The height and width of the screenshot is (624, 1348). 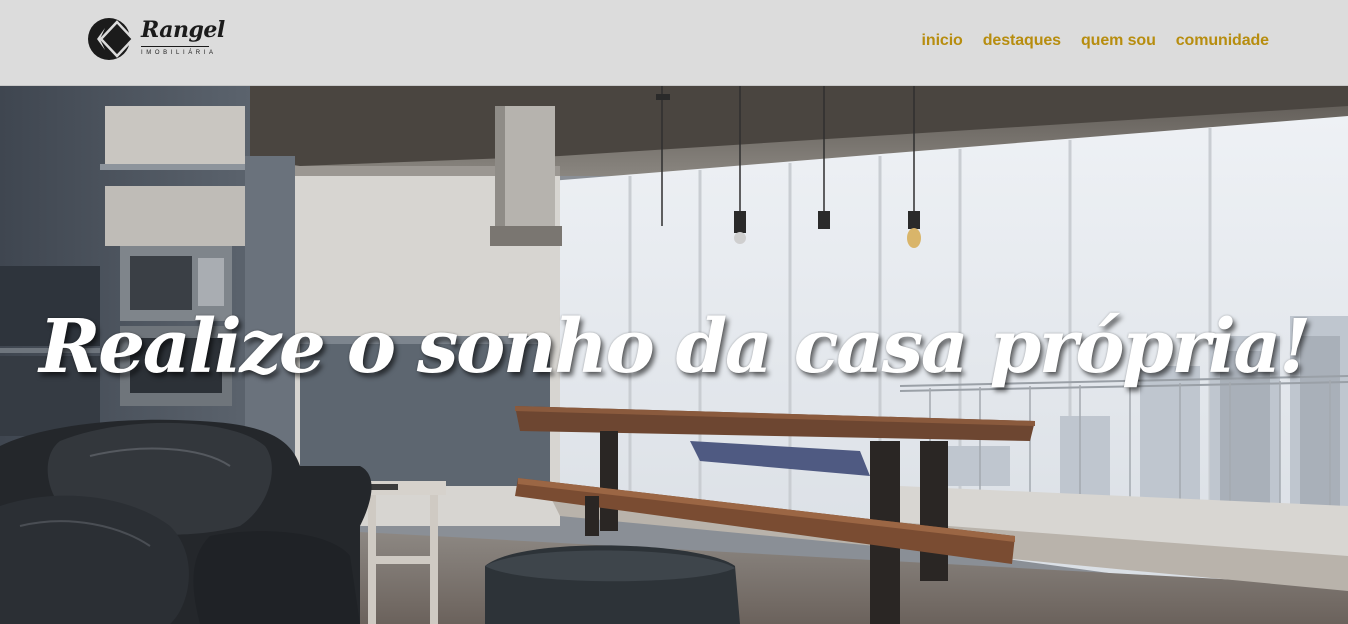 What do you see at coordinates (942, 41) in the screenshot?
I see `nav-link-inicio: inicio` at bounding box center [942, 41].